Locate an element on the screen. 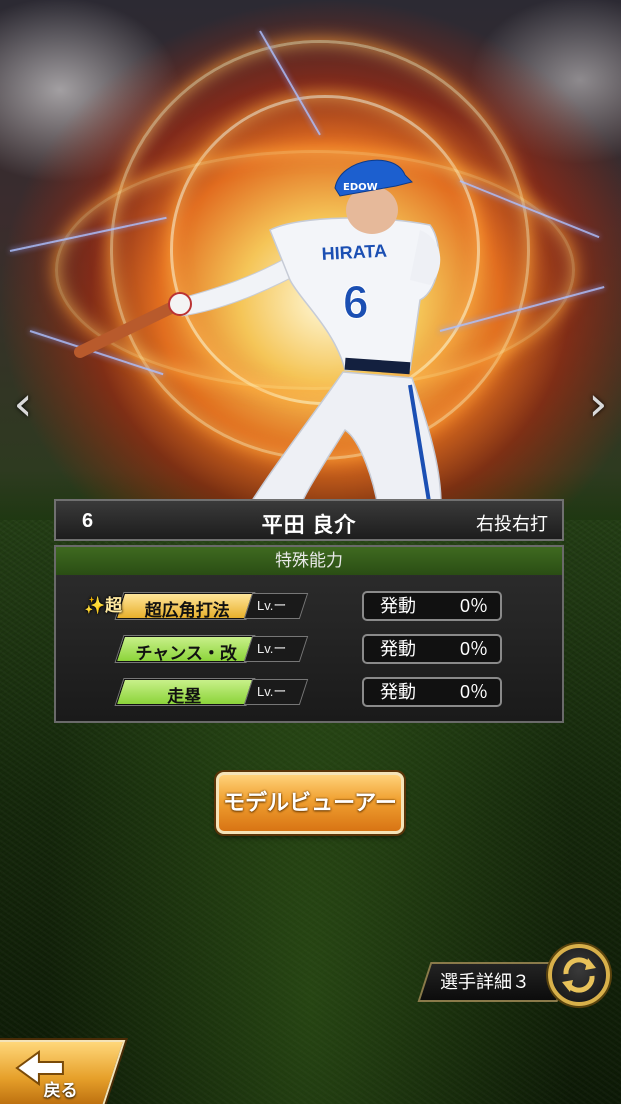 The width and height of the screenshot is (621, 1104). ability-row: 走塁 Lv.ー 発動 0％ is located at coordinates (309, 692).